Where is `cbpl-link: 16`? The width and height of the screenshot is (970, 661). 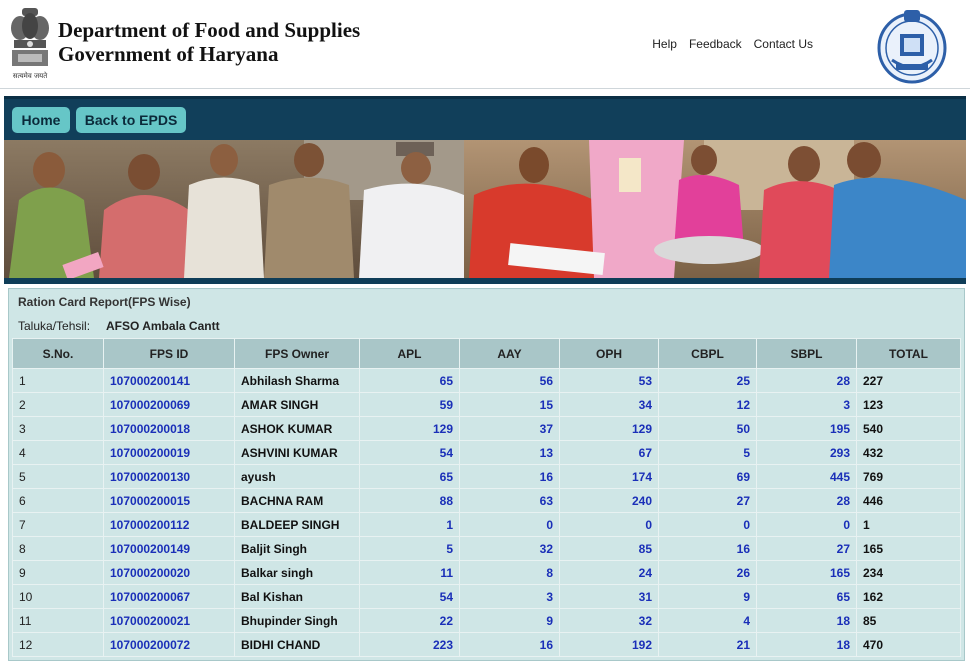
cbpl-link: 16 is located at coordinates (707, 548).